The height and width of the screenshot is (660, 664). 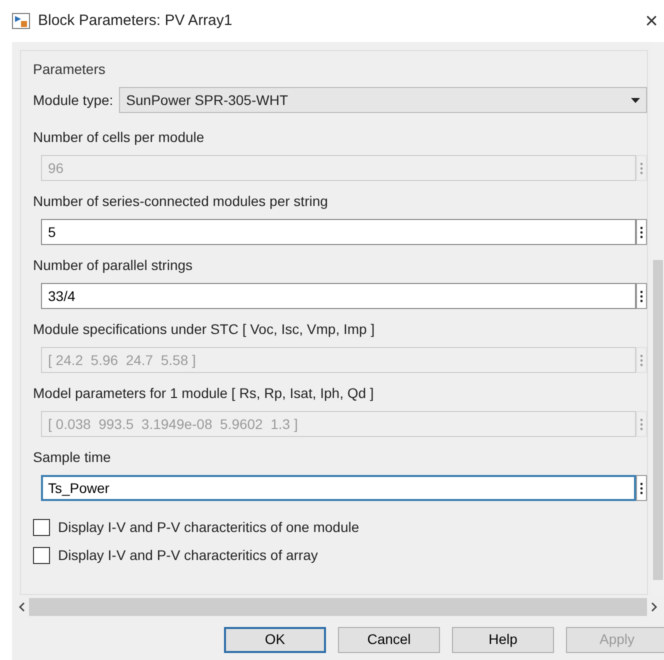 I want to click on checkbox-label: Display I-V and P-V characteritics of array, so click(x=188, y=555).